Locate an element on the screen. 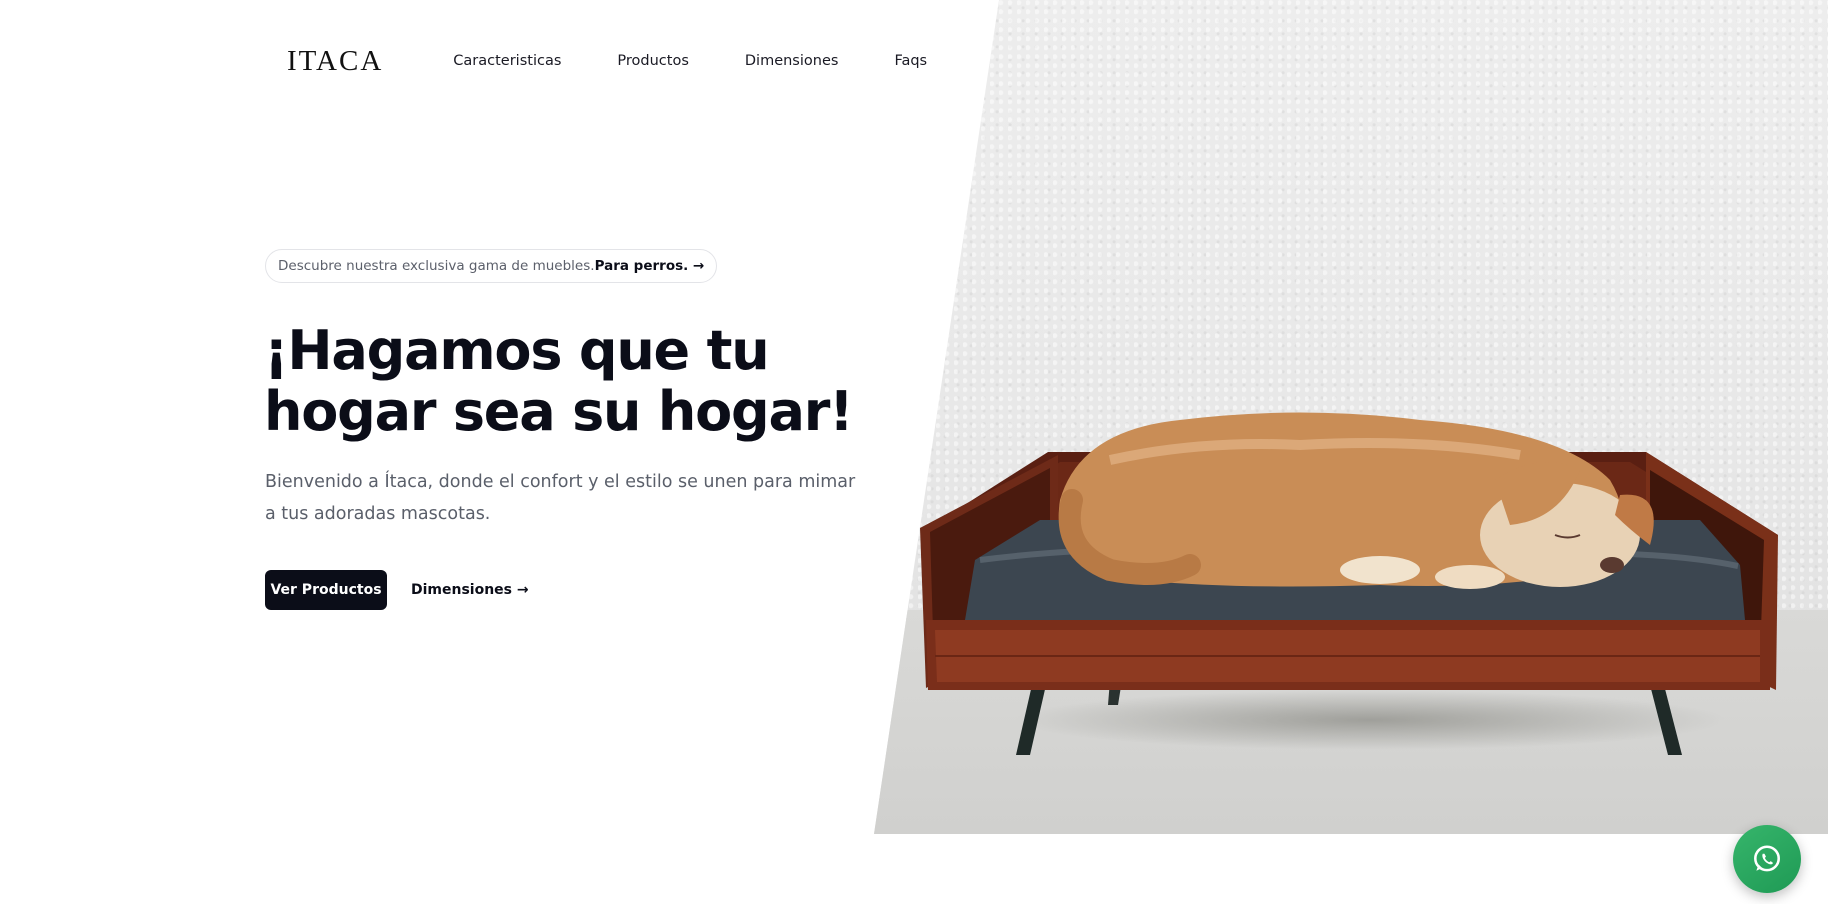 The height and width of the screenshot is (904, 1828). hero-title: ¡Hagamos que tu hogar sea su hogar! is located at coordinates (564, 381).